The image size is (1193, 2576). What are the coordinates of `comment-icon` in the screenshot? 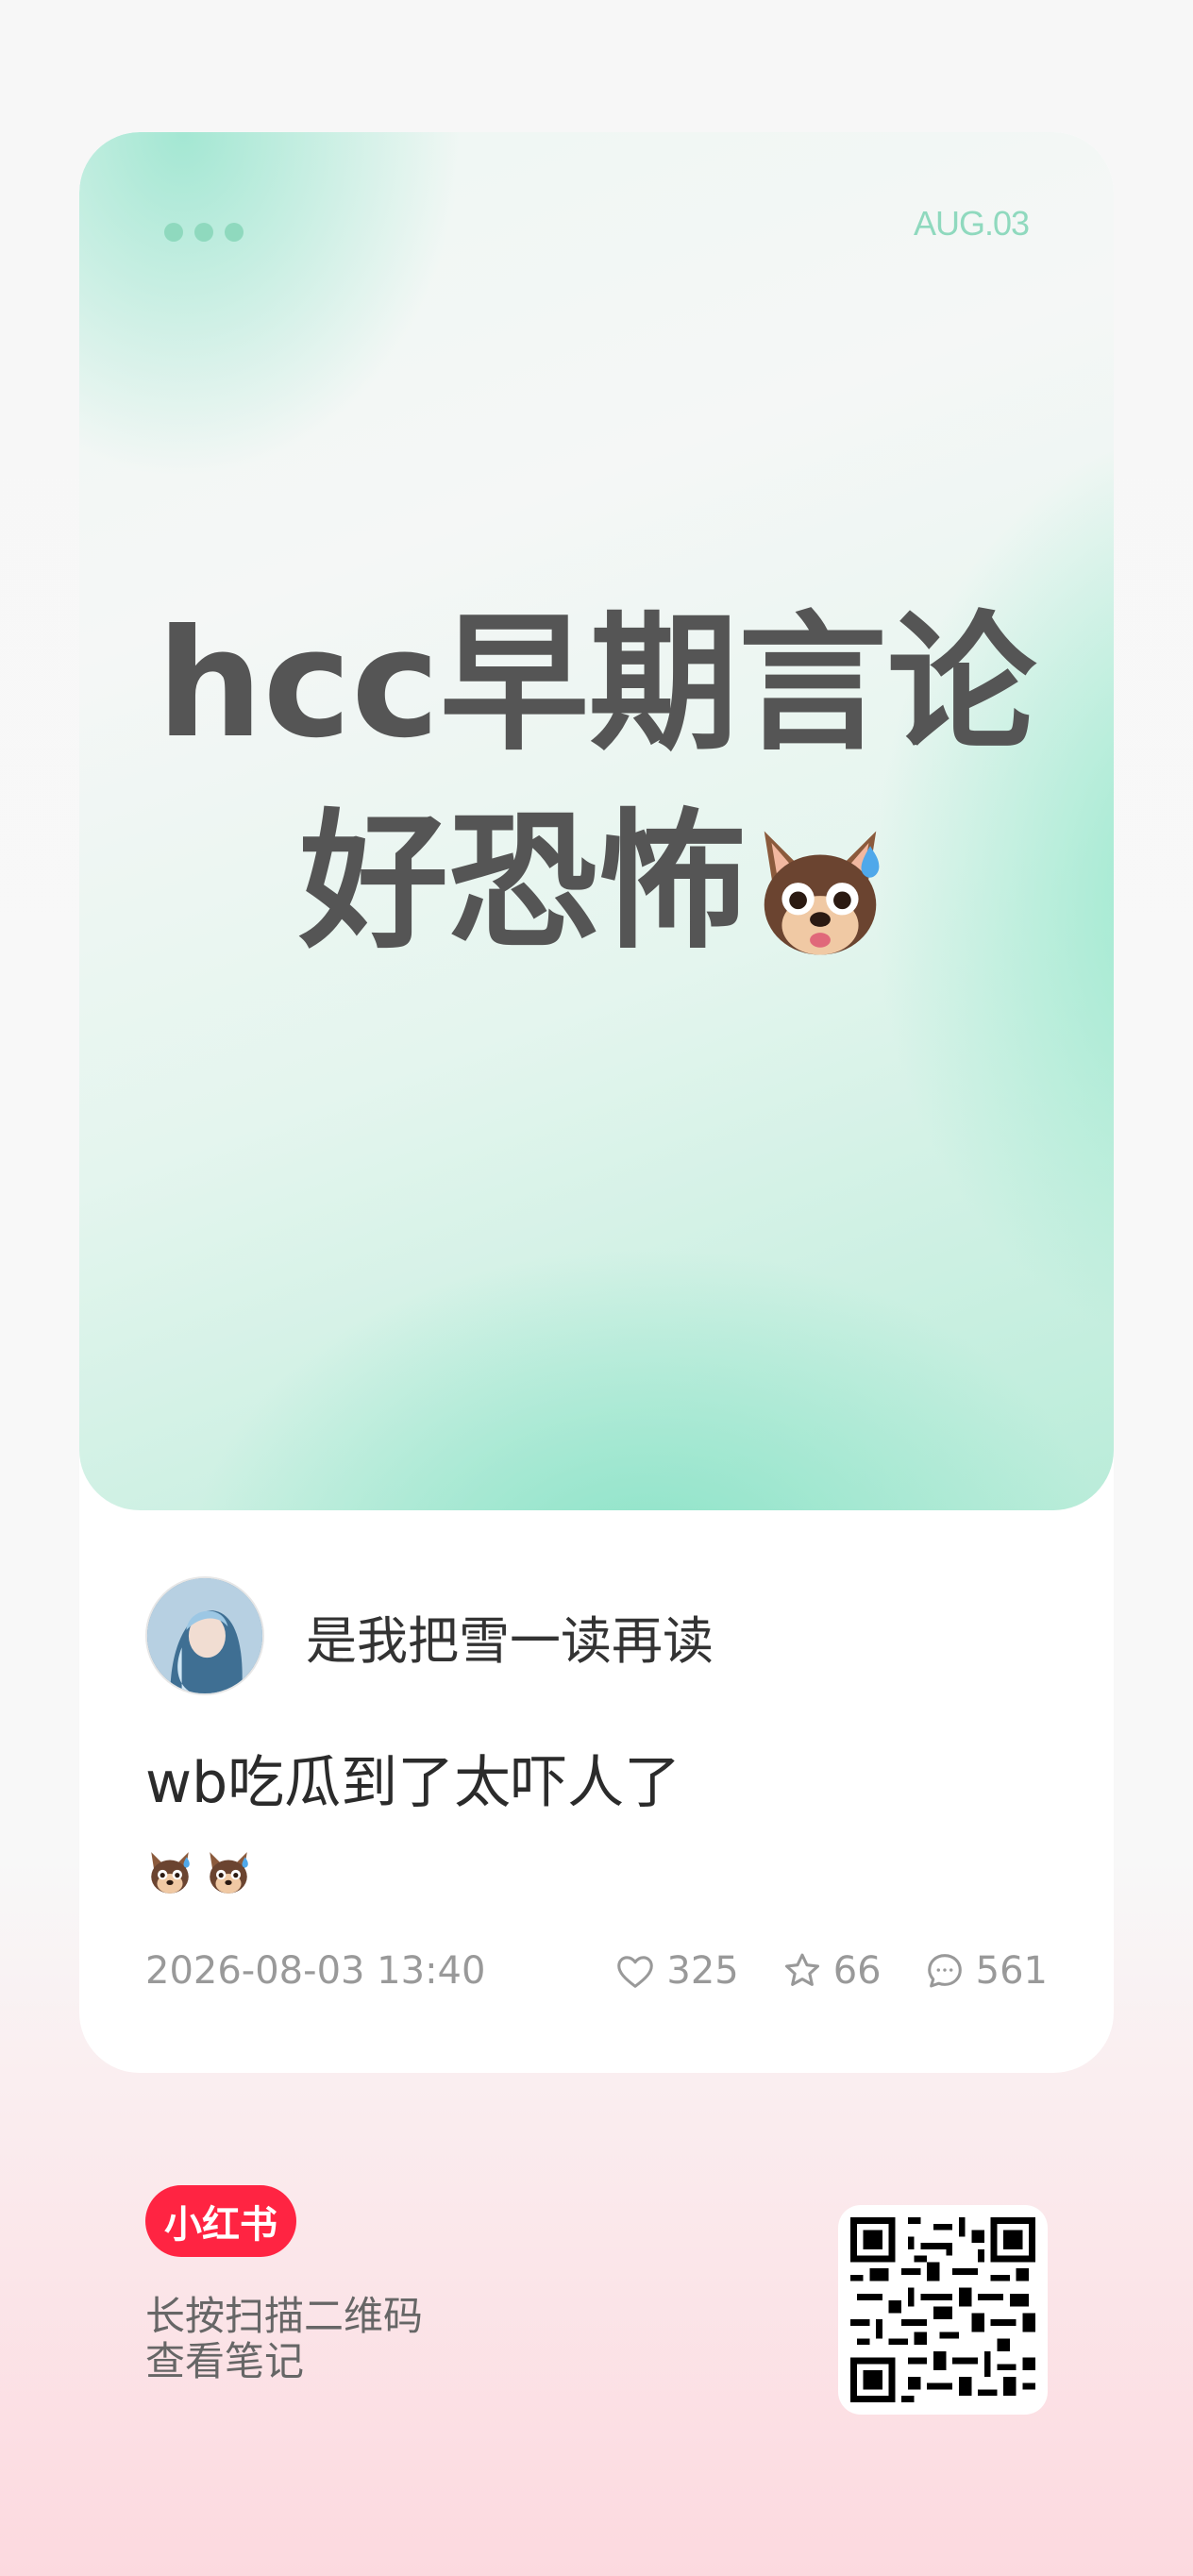 It's located at (945, 1971).